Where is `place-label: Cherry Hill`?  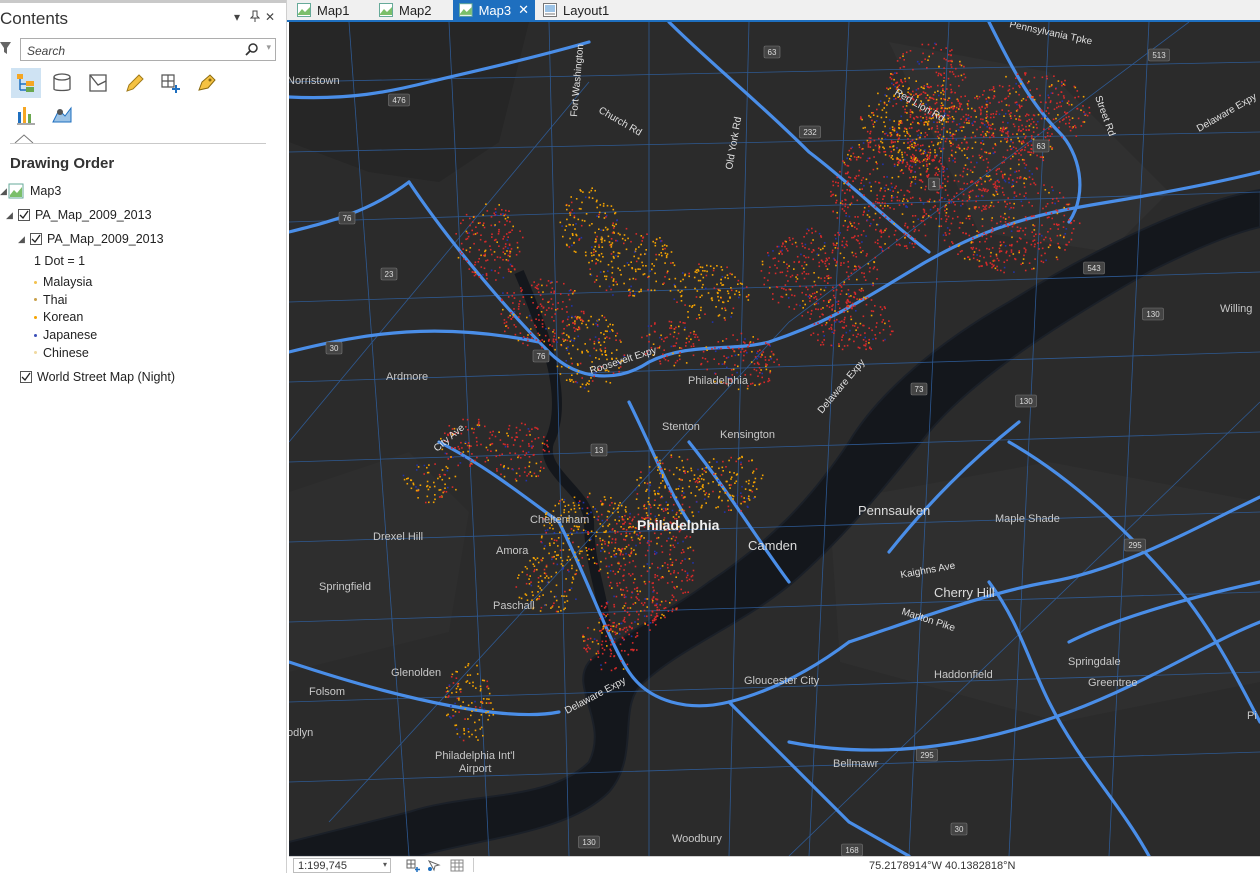
place-label: Cherry Hill is located at coordinates (964, 592).